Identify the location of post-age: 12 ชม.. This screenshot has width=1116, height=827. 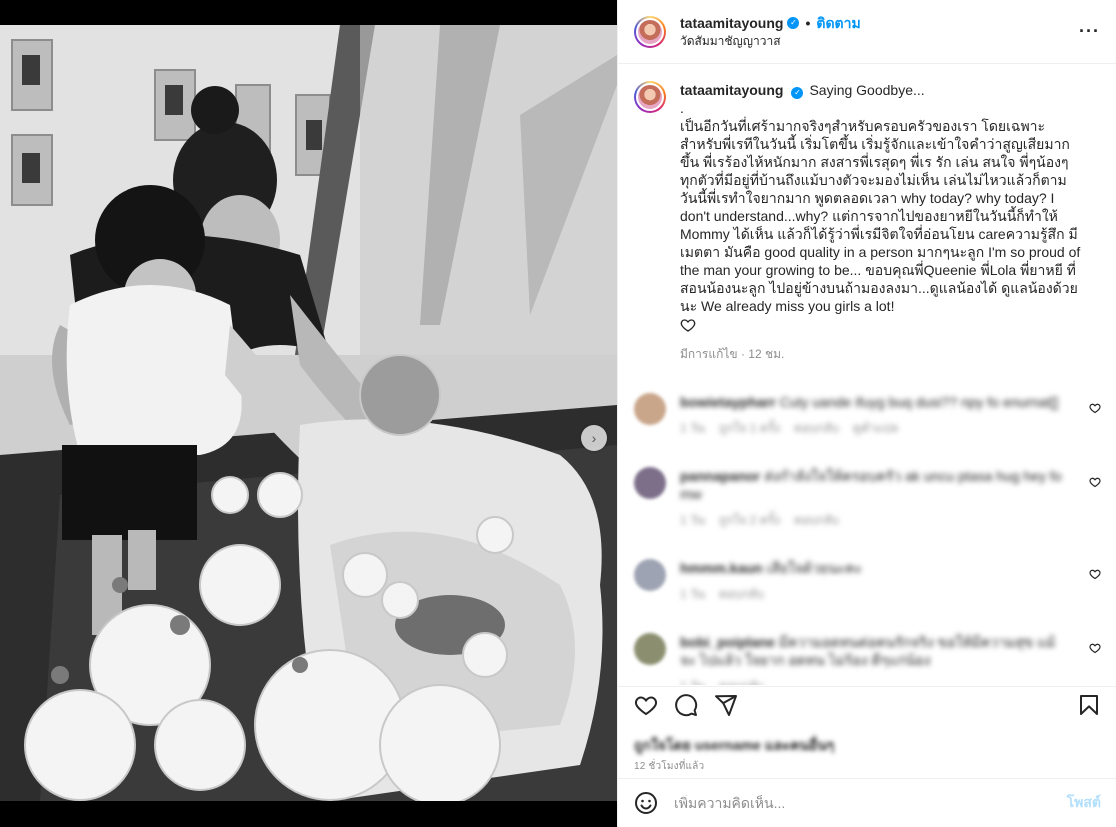
(766, 354).